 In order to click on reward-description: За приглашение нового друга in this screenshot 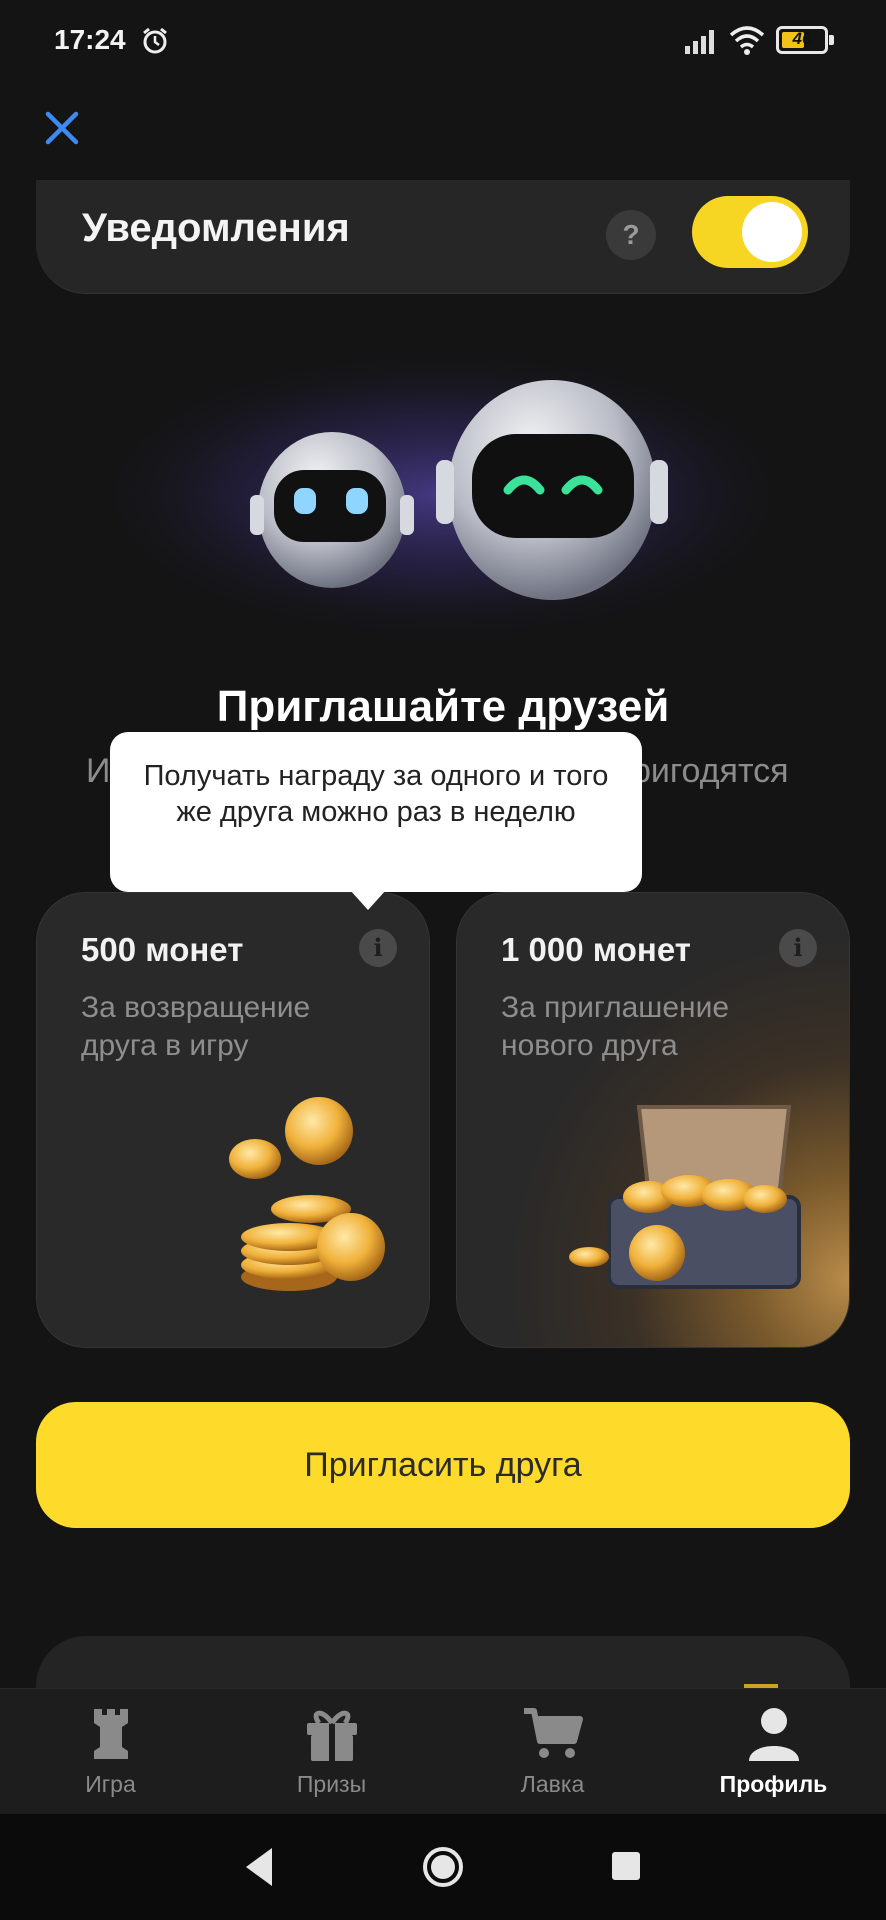, I will do `click(615, 1026)`.